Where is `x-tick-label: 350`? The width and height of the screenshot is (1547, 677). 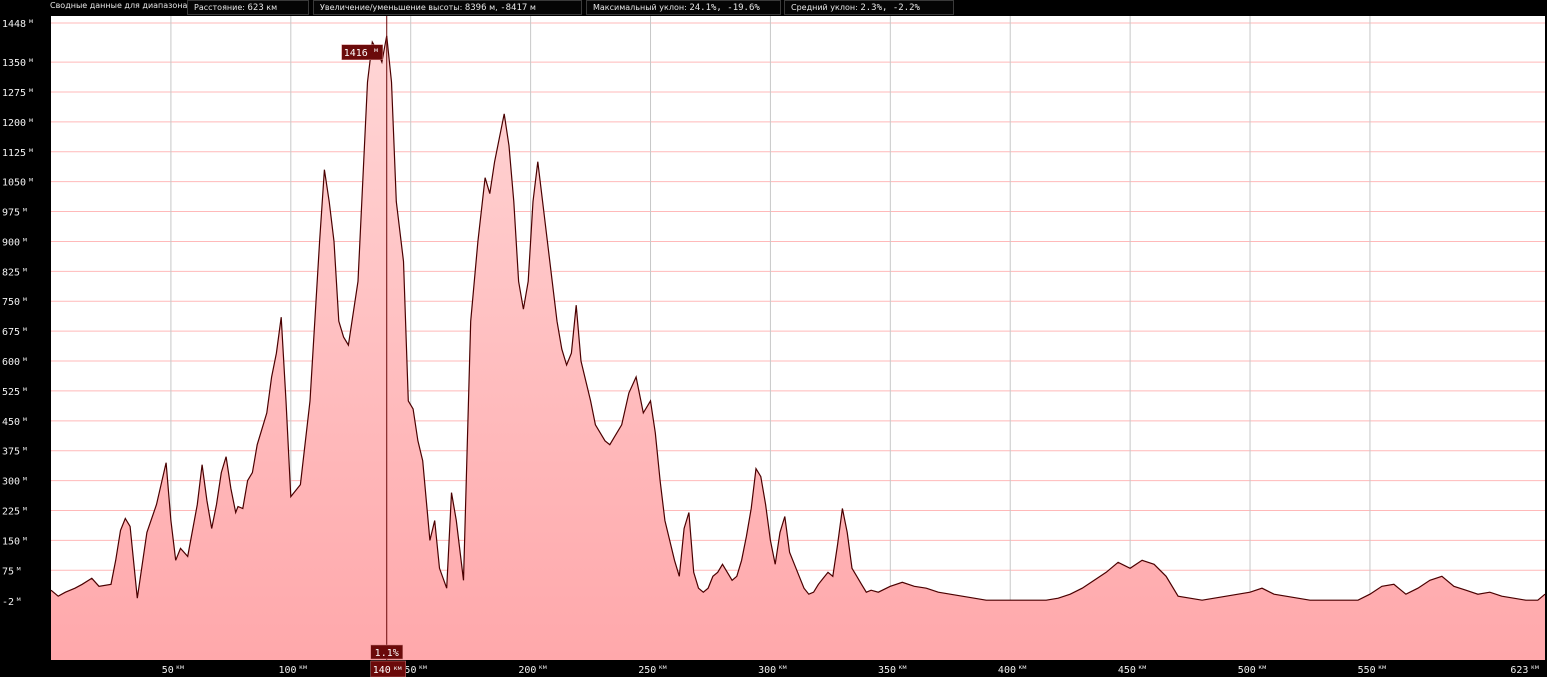 x-tick-label: 350 is located at coordinates (887, 670).